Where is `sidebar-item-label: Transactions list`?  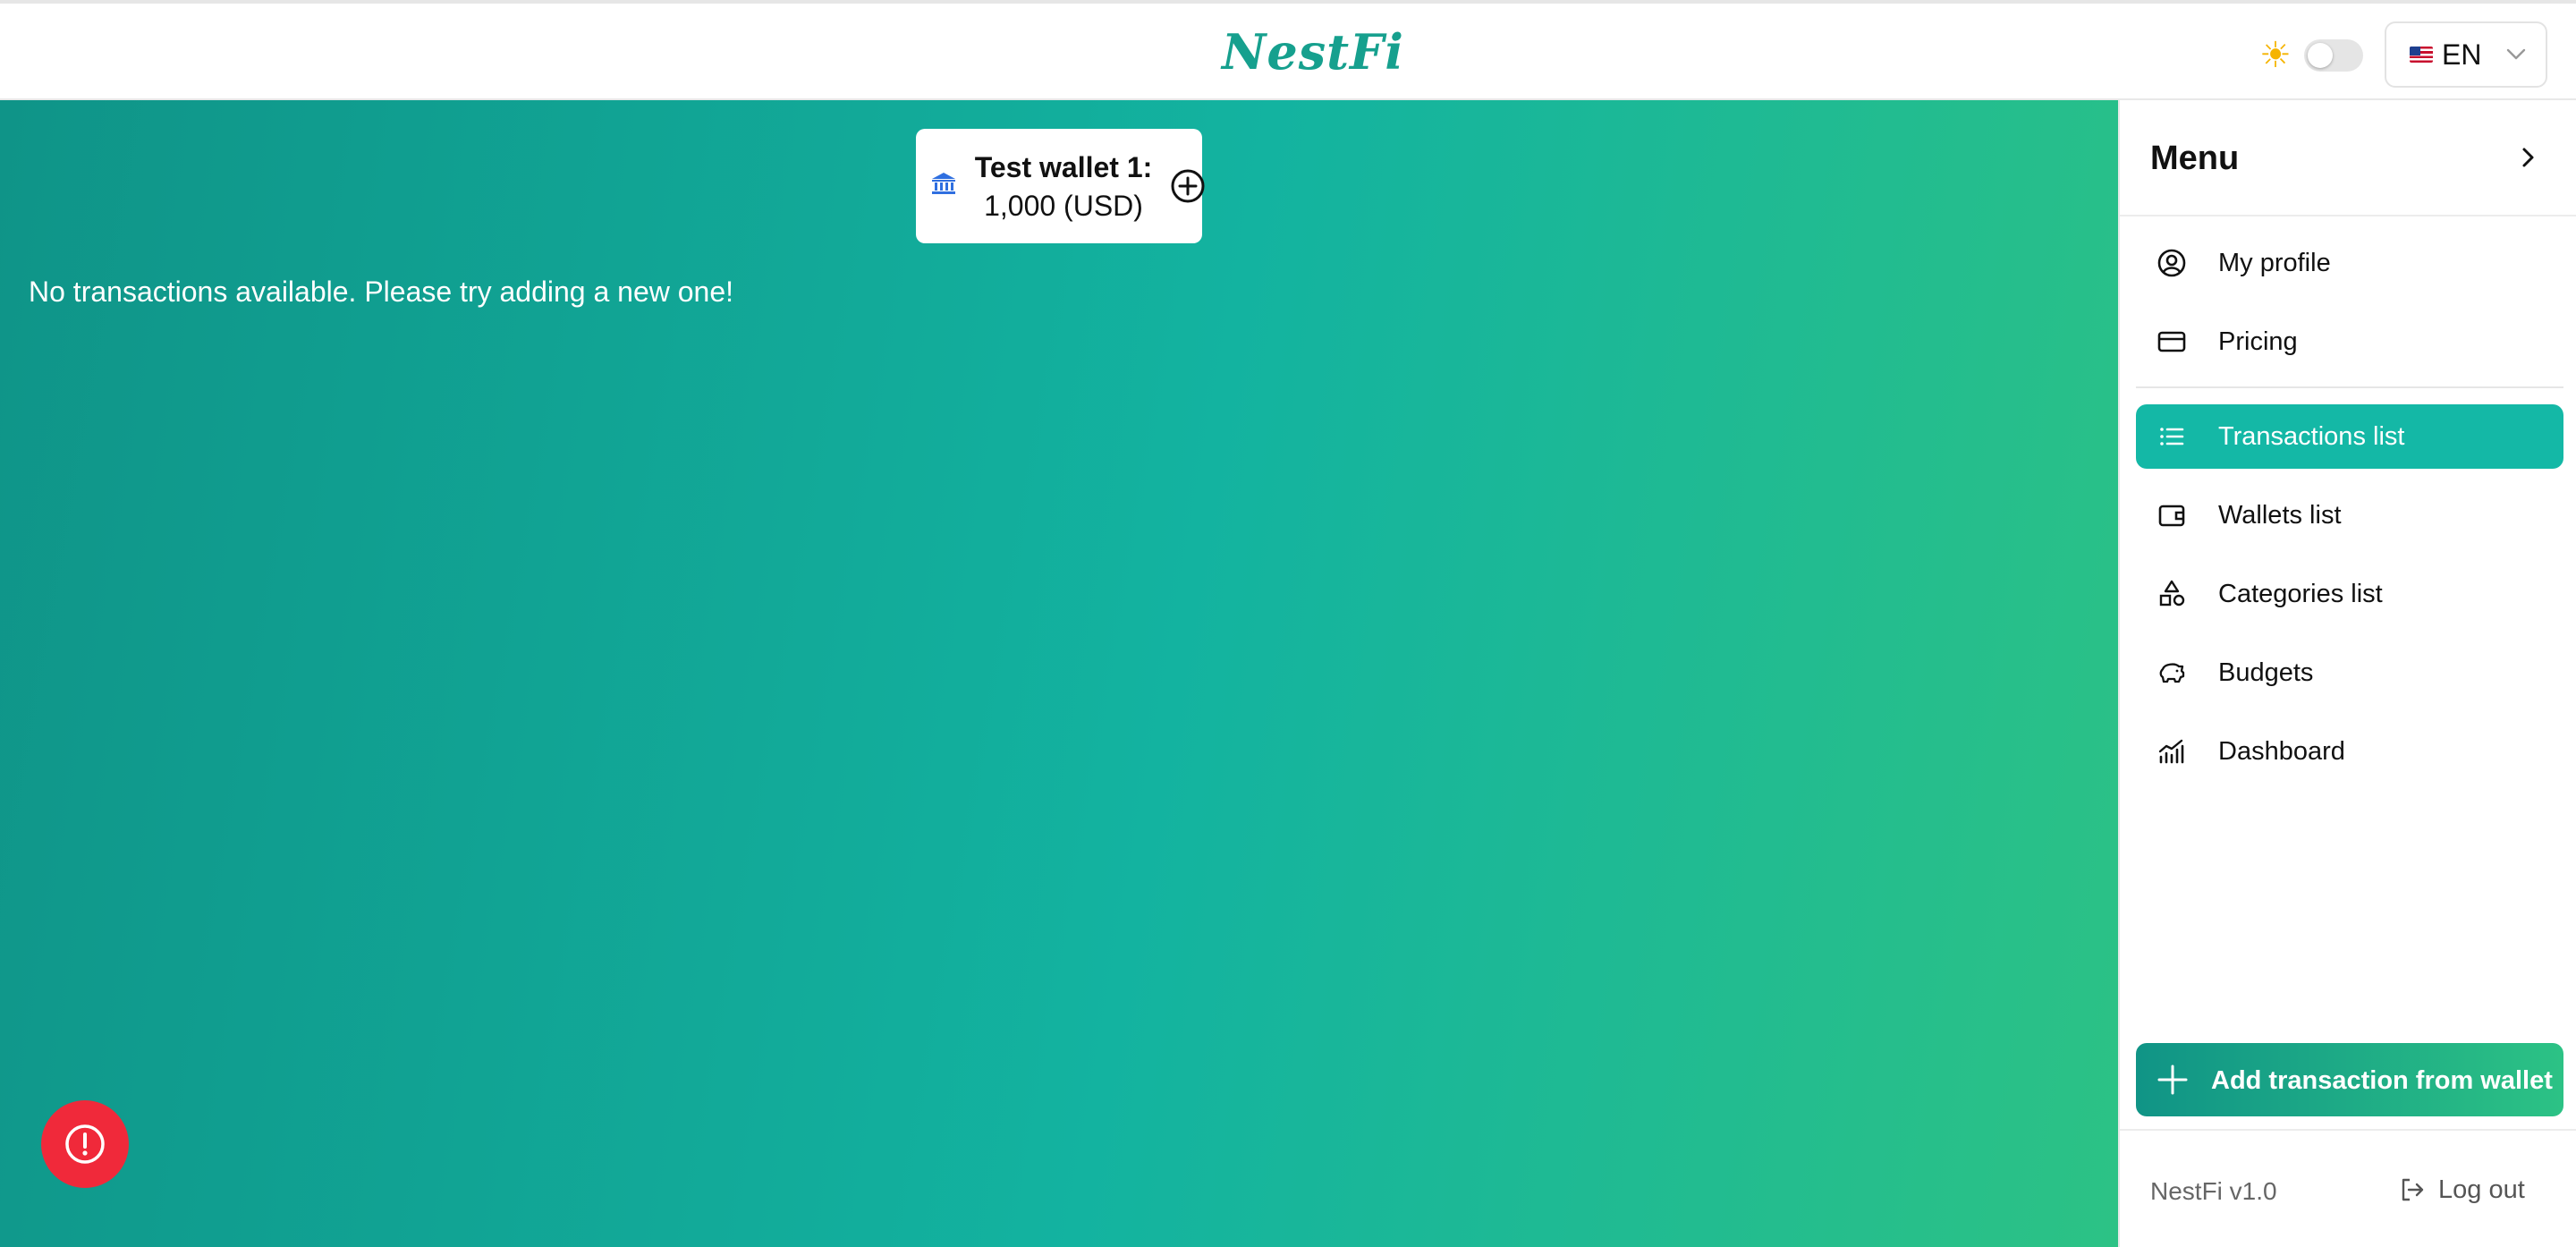 sidebar-item-label: Transactions list is located at coordinates (2311, 436).